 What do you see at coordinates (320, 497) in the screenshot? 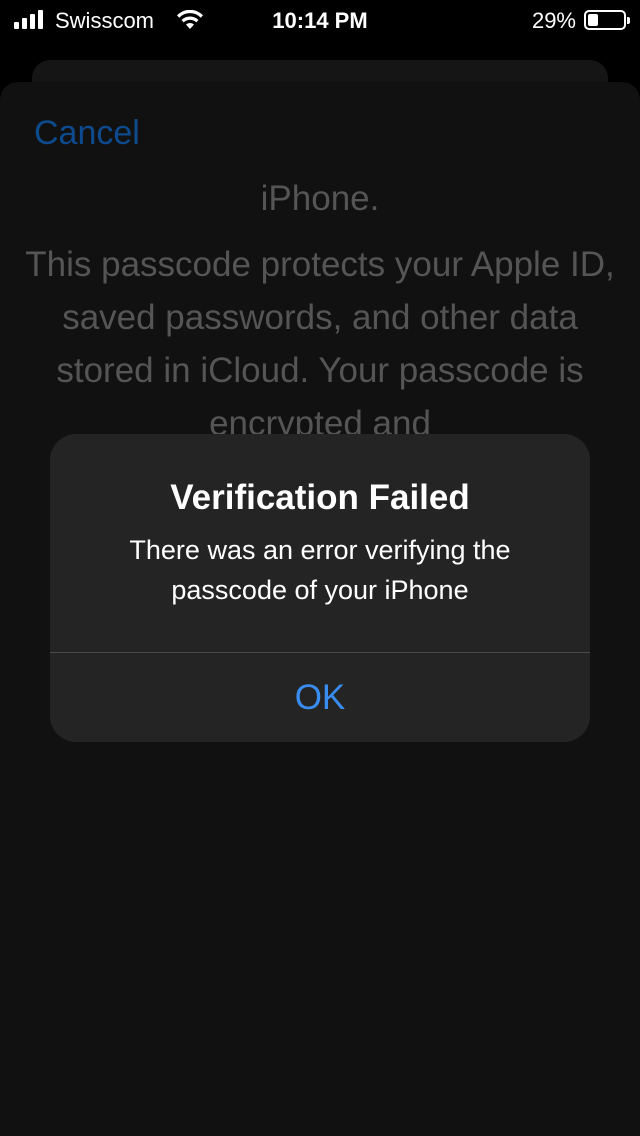
I see `alert-title: Verification Failed` at bounding box center [320, 497].